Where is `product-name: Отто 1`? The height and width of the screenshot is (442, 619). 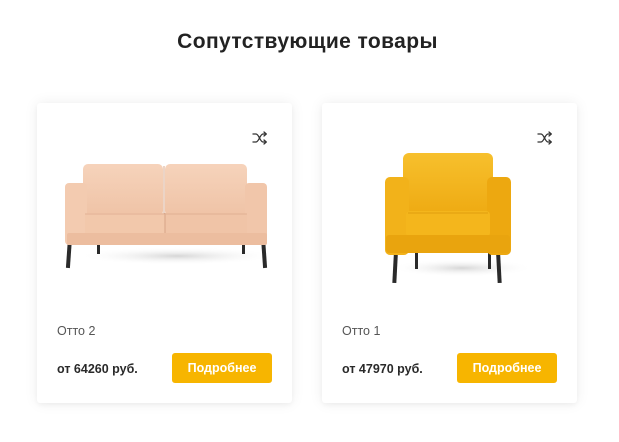 product-name: Отто 1 is located at coordinates (361, 331).